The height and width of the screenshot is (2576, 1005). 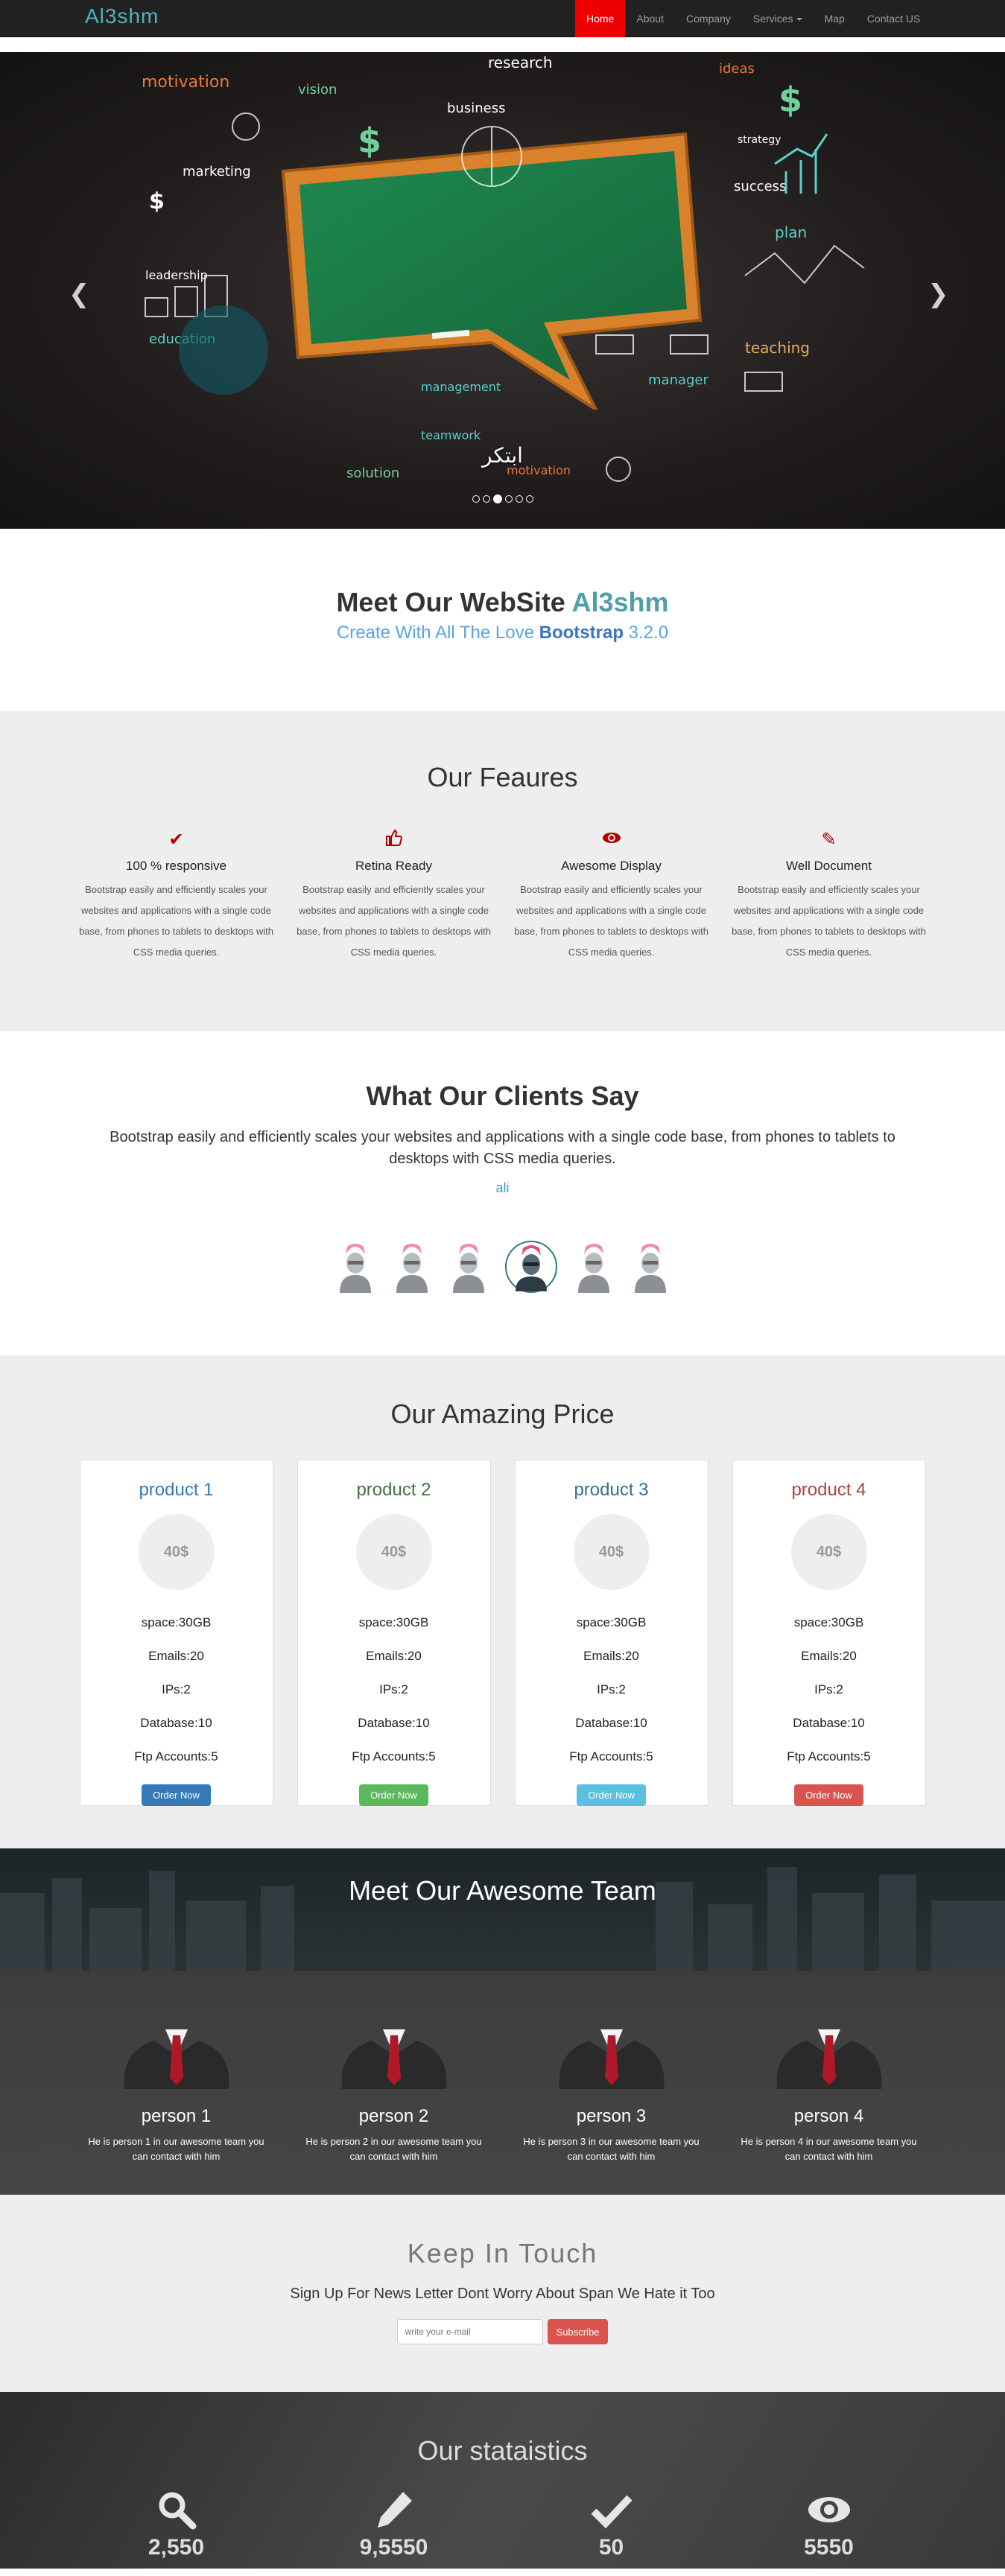 What do you see at coordinates (530, 1267) in the screenshot?
I see `client-avatar-selected` at bounding box center [530, 1267].